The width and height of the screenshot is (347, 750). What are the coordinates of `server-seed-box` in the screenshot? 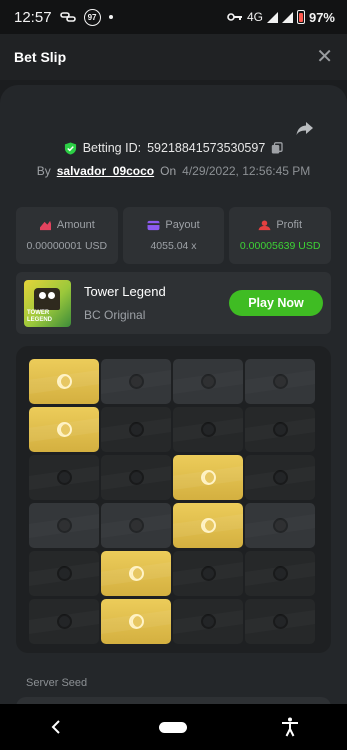 It's located at (173, 700).